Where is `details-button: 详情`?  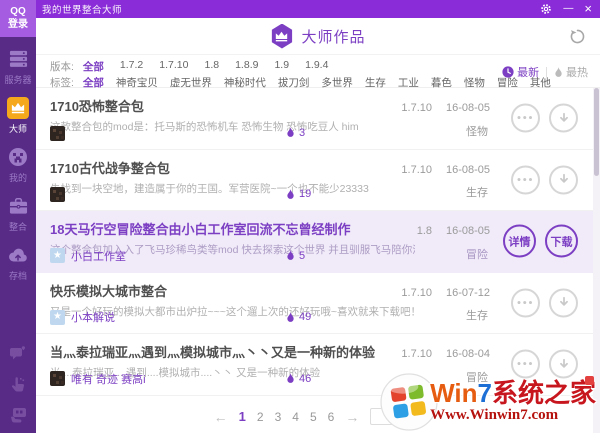
details-button: 详情 is located at coordinates (519, 241).